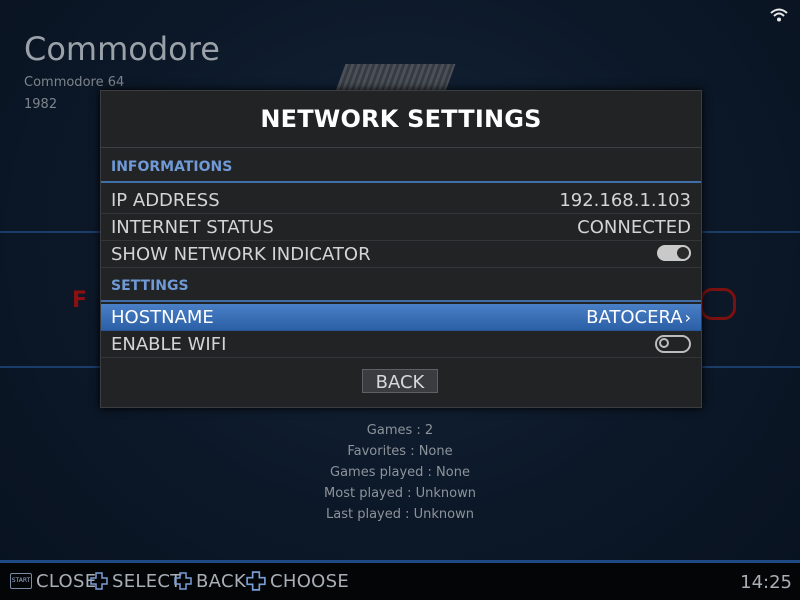  Describe the element at coordinates (400, 581) in the screenshot. I see `footer-help-bar: START CLOSE SELECT BACK CHOOSE 14:25` at that location.